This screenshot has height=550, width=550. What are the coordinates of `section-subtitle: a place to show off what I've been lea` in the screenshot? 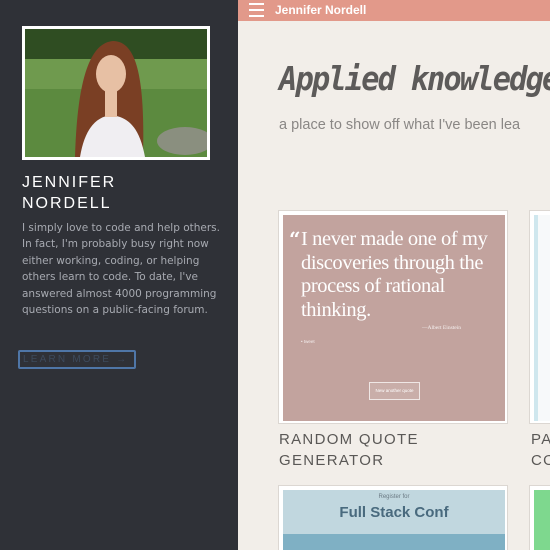 It's located at (400, 125).